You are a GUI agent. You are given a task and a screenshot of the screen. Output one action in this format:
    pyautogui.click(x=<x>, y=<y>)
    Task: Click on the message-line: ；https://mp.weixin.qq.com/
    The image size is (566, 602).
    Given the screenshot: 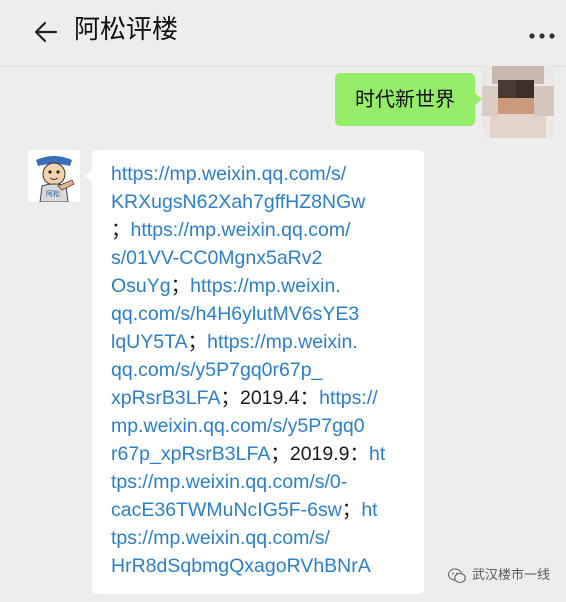 What is the action you would take?
    pyautogui.click(x=265, y=230)
    